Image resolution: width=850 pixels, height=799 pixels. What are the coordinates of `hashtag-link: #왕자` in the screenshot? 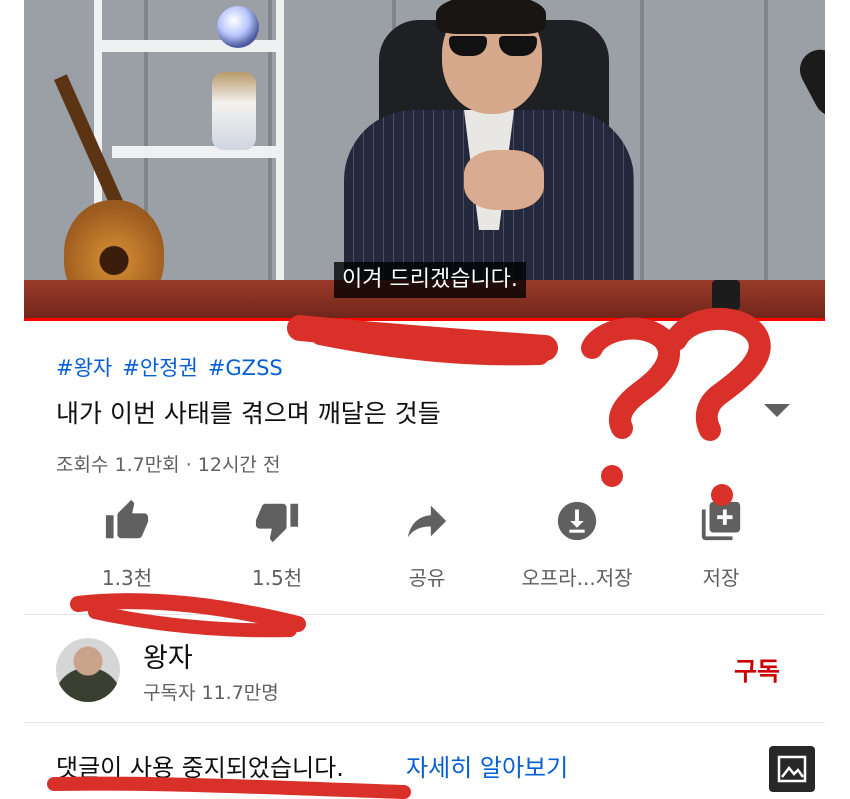 It's located at (84, 368).